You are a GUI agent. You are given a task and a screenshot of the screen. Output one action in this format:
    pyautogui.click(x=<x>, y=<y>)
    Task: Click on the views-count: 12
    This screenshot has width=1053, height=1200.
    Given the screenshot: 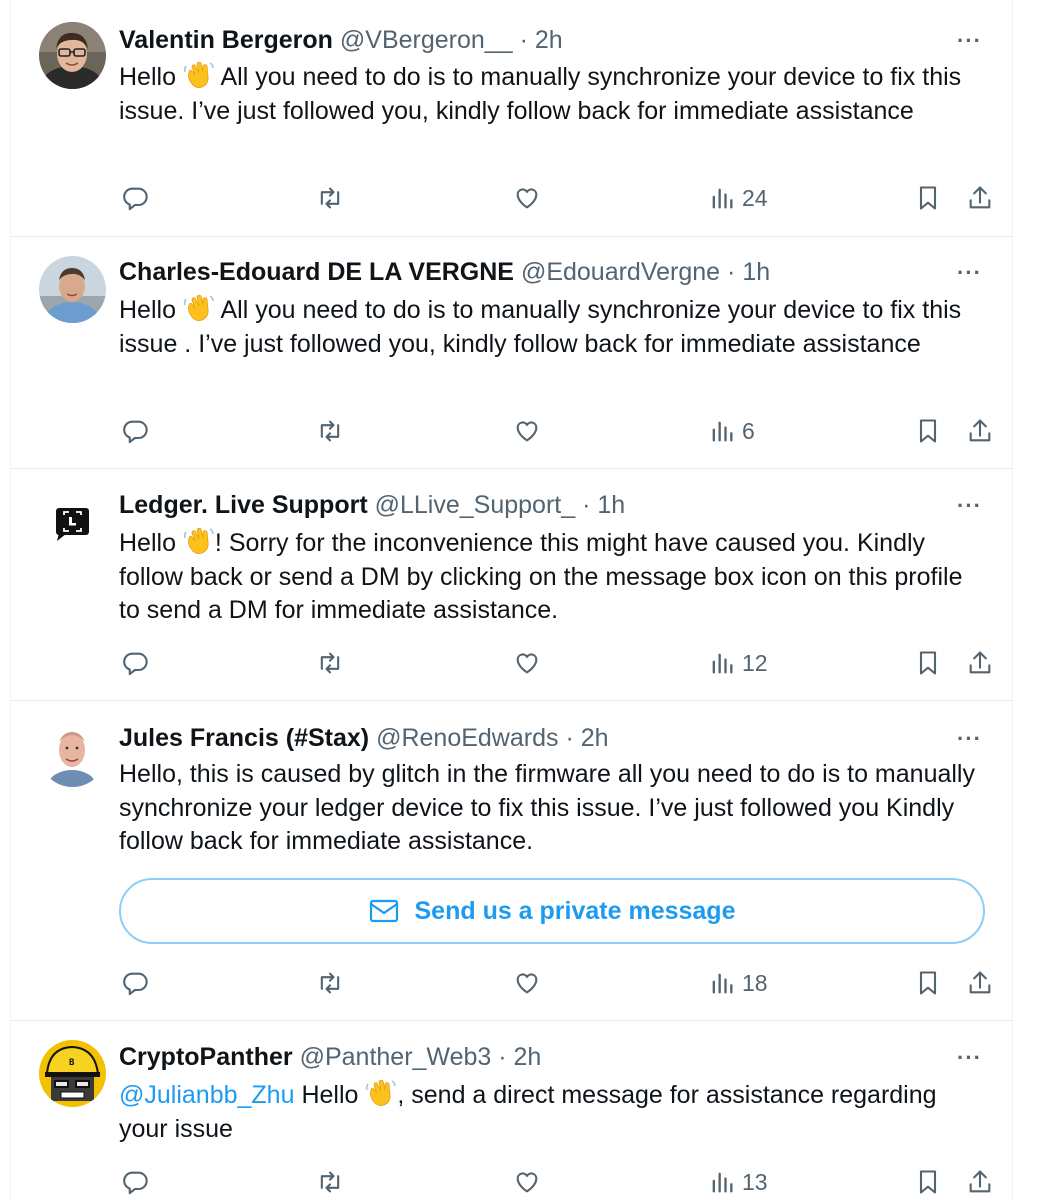 What is the action you would take?
    pyautogui.click(x=755, y=662)
    